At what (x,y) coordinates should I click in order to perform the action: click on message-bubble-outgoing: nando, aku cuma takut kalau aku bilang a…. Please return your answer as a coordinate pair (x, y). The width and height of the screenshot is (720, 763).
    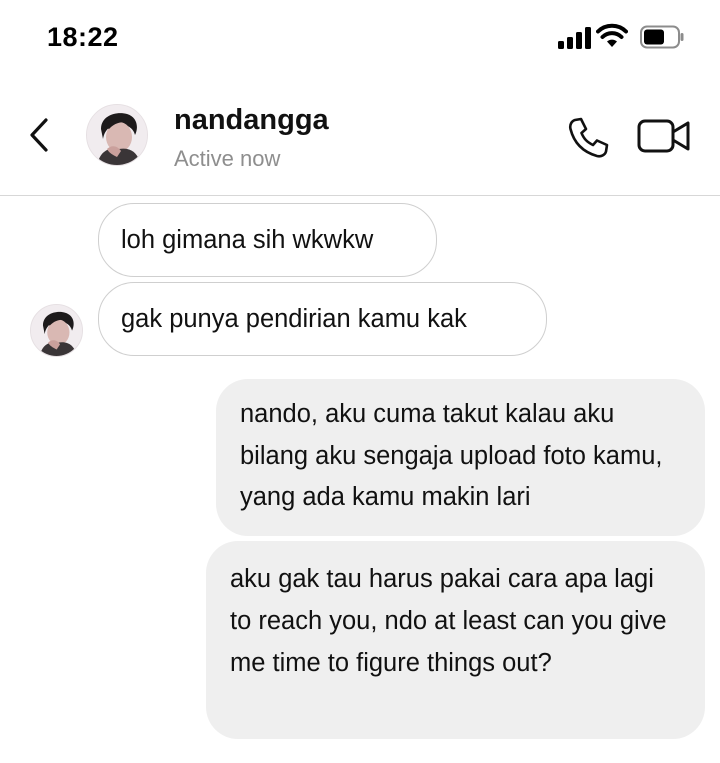
    Looking at the image, I should click on (460, 457).